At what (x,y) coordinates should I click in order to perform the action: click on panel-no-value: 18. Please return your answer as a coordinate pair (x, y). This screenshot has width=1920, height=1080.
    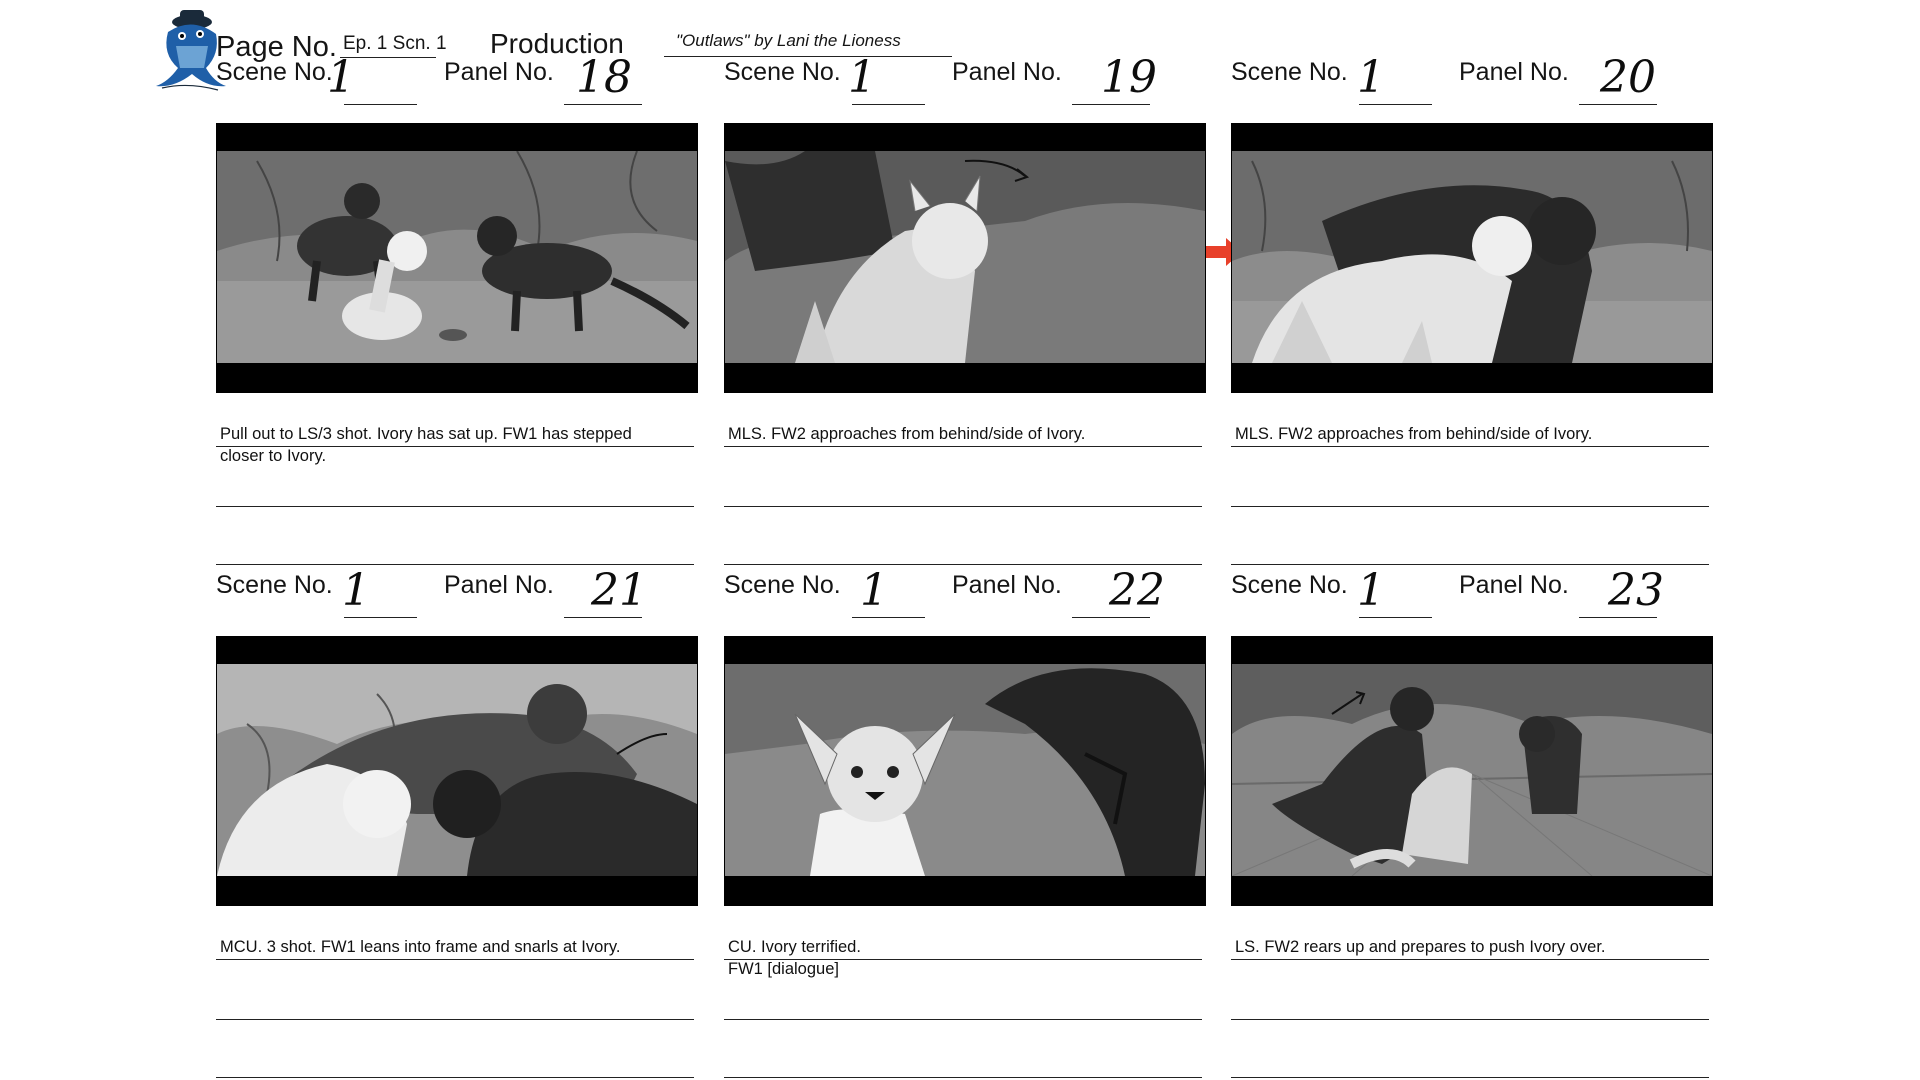
    Looking at the image, I should click on (604, 77).